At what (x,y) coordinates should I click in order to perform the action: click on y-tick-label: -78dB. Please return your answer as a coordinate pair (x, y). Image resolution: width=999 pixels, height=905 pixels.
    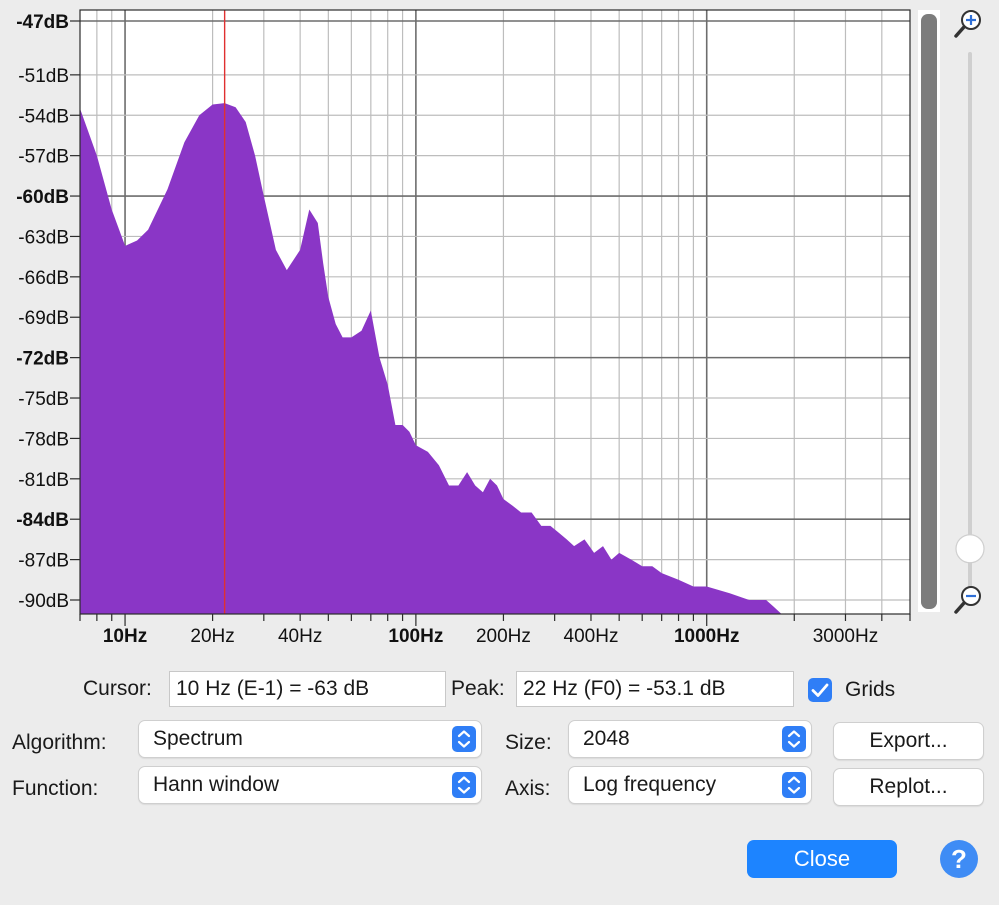
    Looking at the image, I should click on (43, 439).